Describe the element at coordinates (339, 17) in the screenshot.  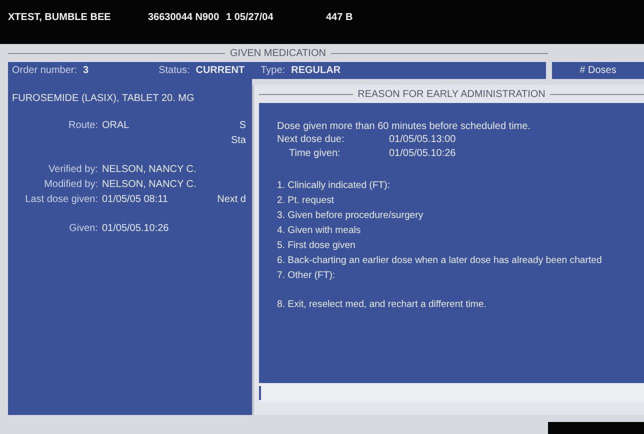
I see `patient-code: 447 B` at that location.